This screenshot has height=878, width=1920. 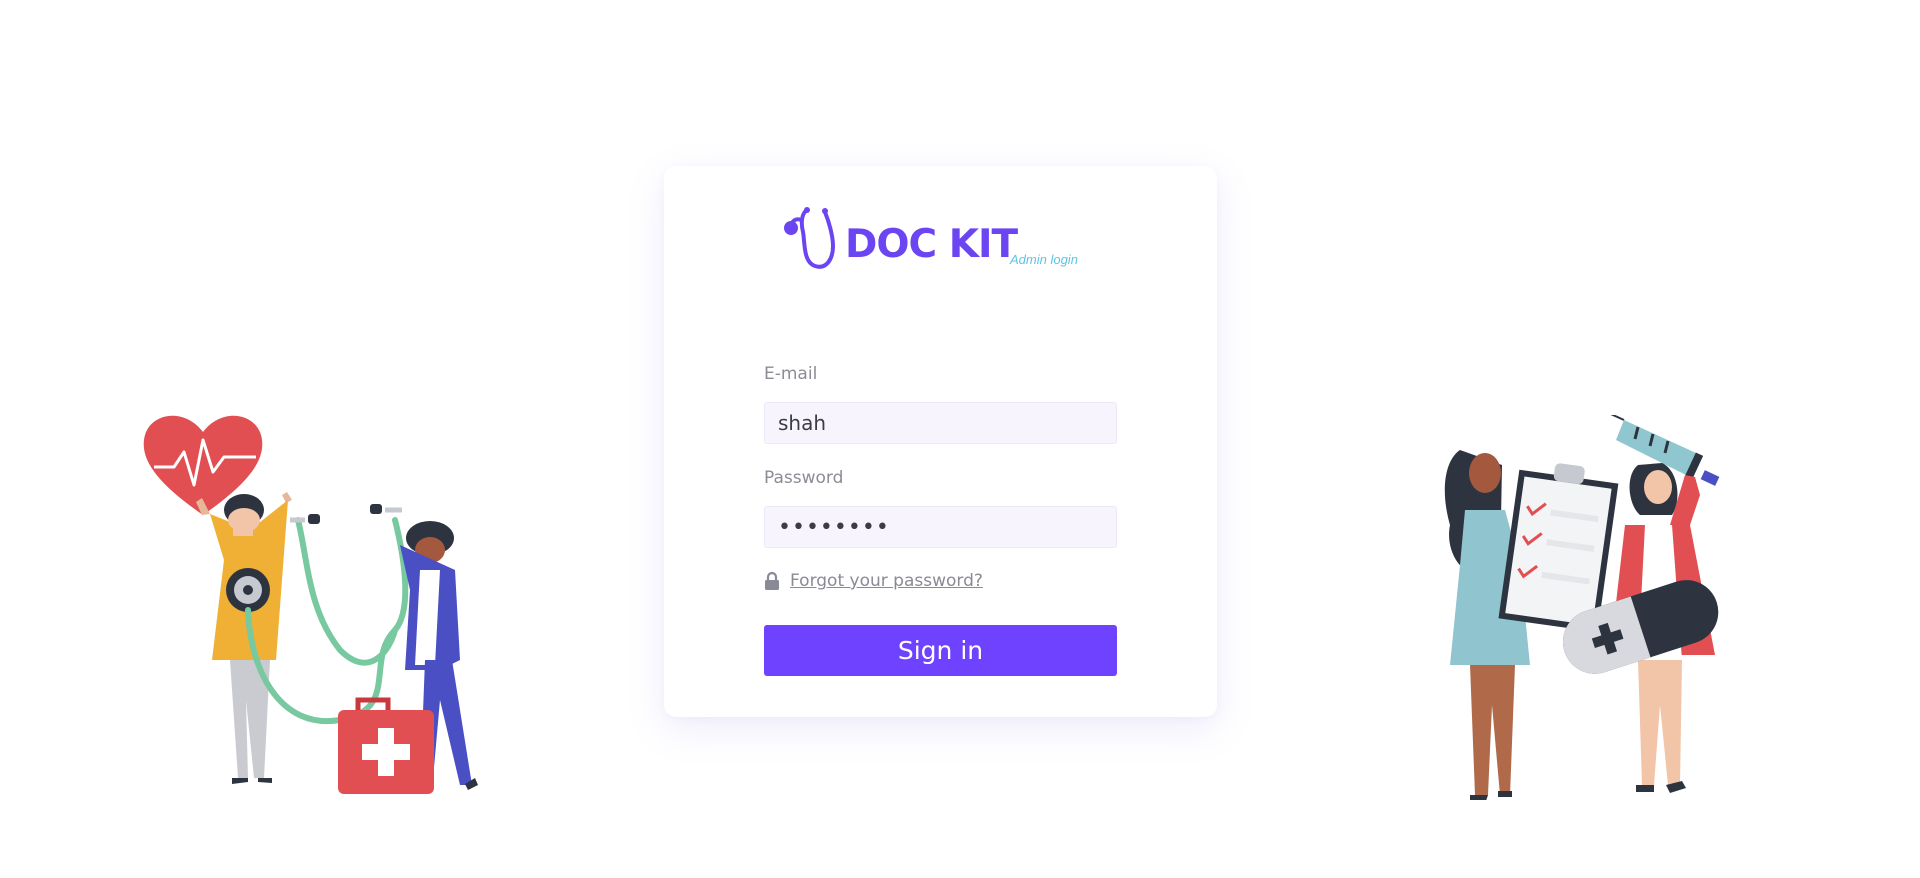 I want to click on email-label: E-mail, so click(x=791, y=374).